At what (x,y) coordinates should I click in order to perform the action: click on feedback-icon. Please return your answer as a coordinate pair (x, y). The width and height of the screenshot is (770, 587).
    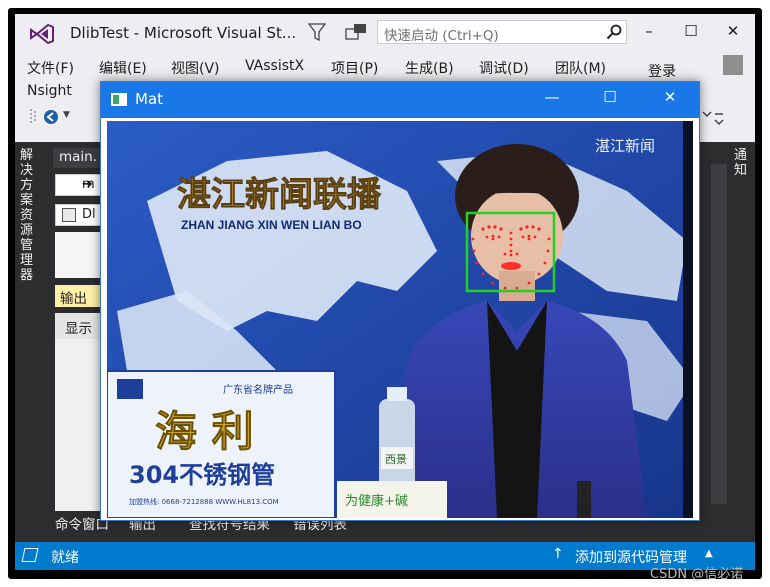
    Looking at the image, I should click on (356, 32).